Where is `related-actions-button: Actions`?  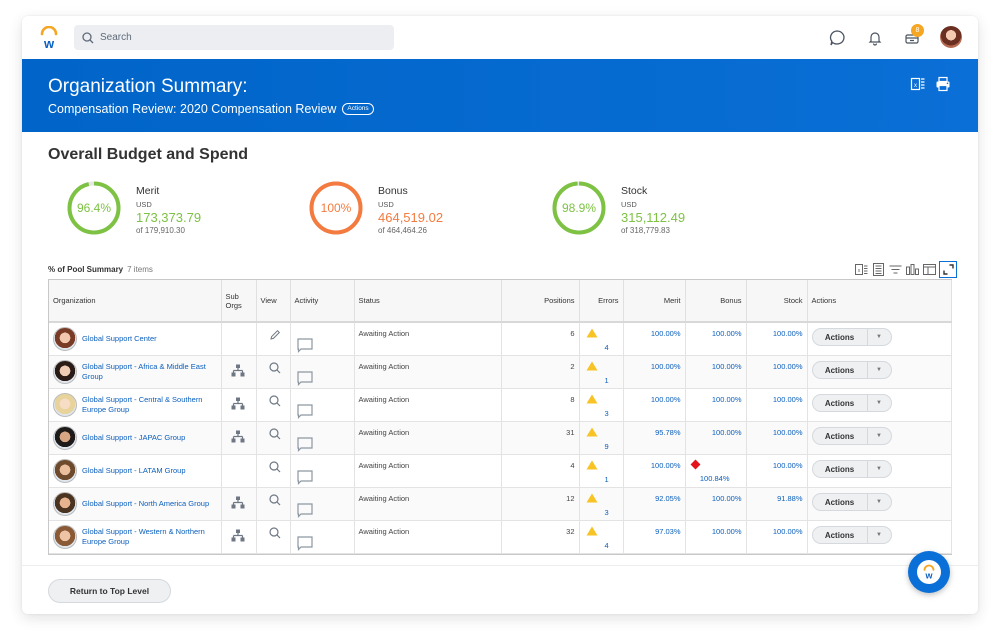 related-actions-button: Actions is located at coordinates (358, 109).